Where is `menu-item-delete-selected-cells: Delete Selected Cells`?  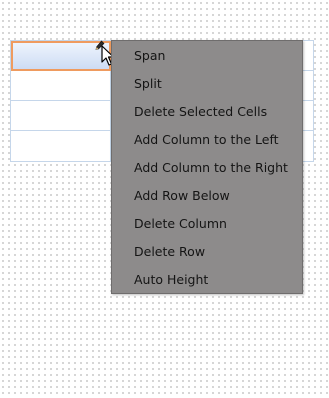
menu-item-delete-selected-cells: Delete Selected Cells is located at coordinates (207, 112).